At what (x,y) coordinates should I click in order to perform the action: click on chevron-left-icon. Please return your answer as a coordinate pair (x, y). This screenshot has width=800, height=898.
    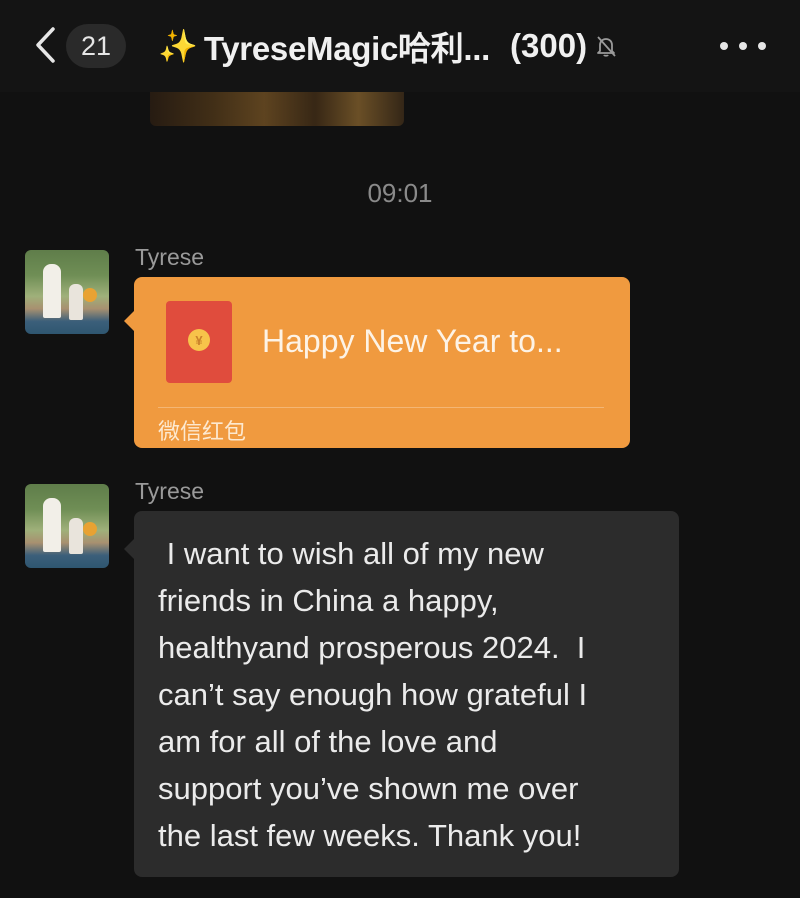
    Looking at the image, I should click on (45, 45).